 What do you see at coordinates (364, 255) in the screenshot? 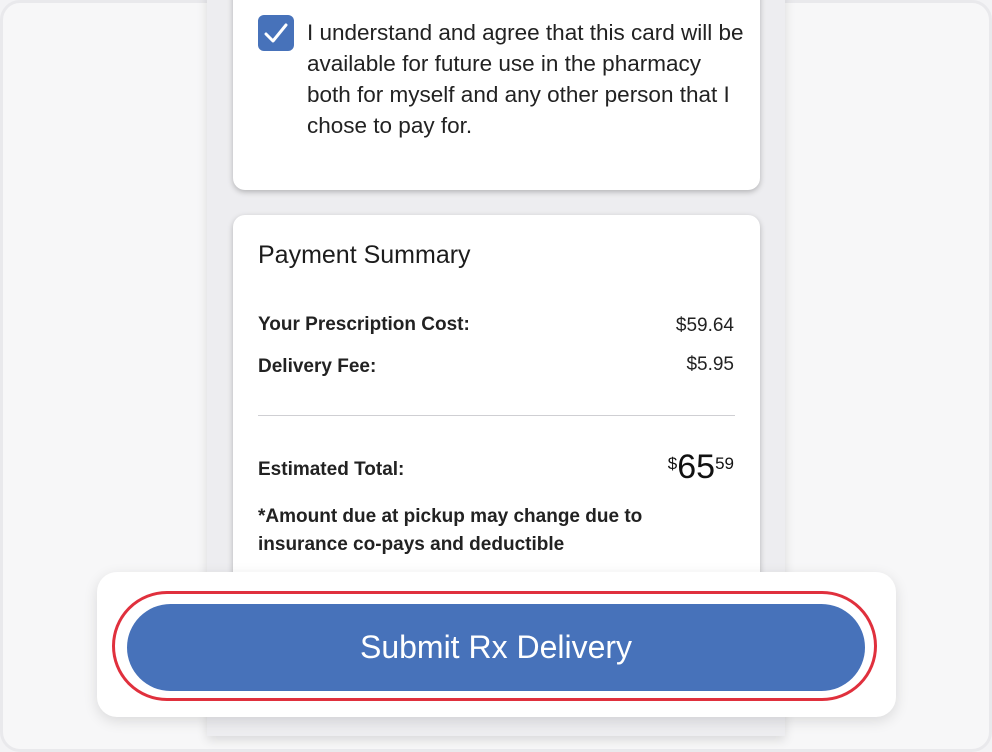
I see `payment-summary-title: Payment Summary` at bounding box center [364, 255].